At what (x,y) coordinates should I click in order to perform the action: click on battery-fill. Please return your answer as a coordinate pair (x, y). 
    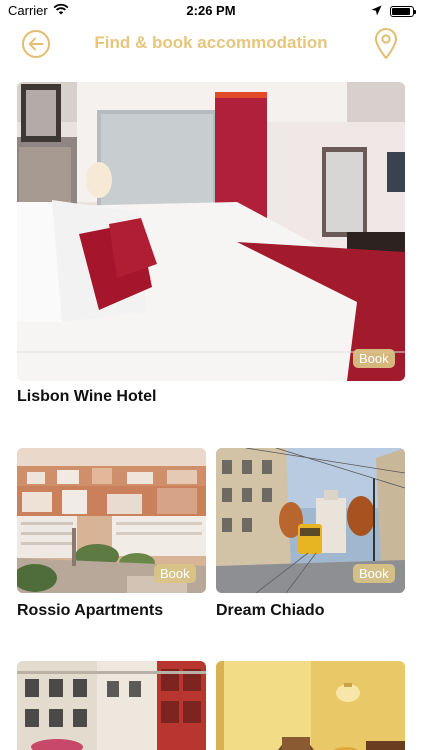
    Looking at the image, I should click on (401, 11).